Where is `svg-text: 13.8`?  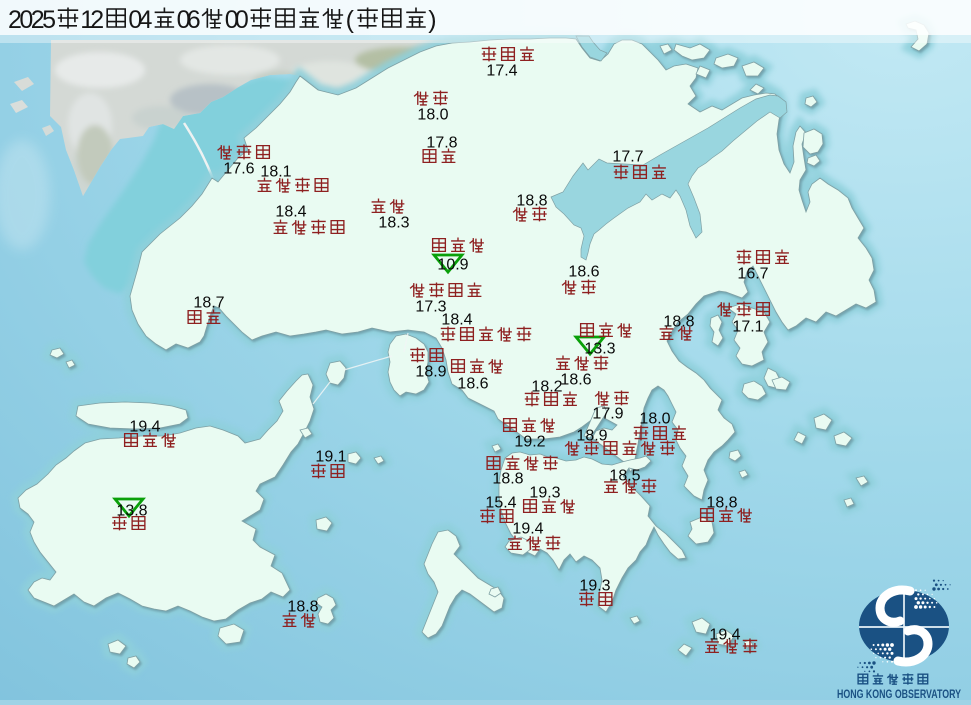 svg-text: 13.8 is located at coordinates (131, 511).